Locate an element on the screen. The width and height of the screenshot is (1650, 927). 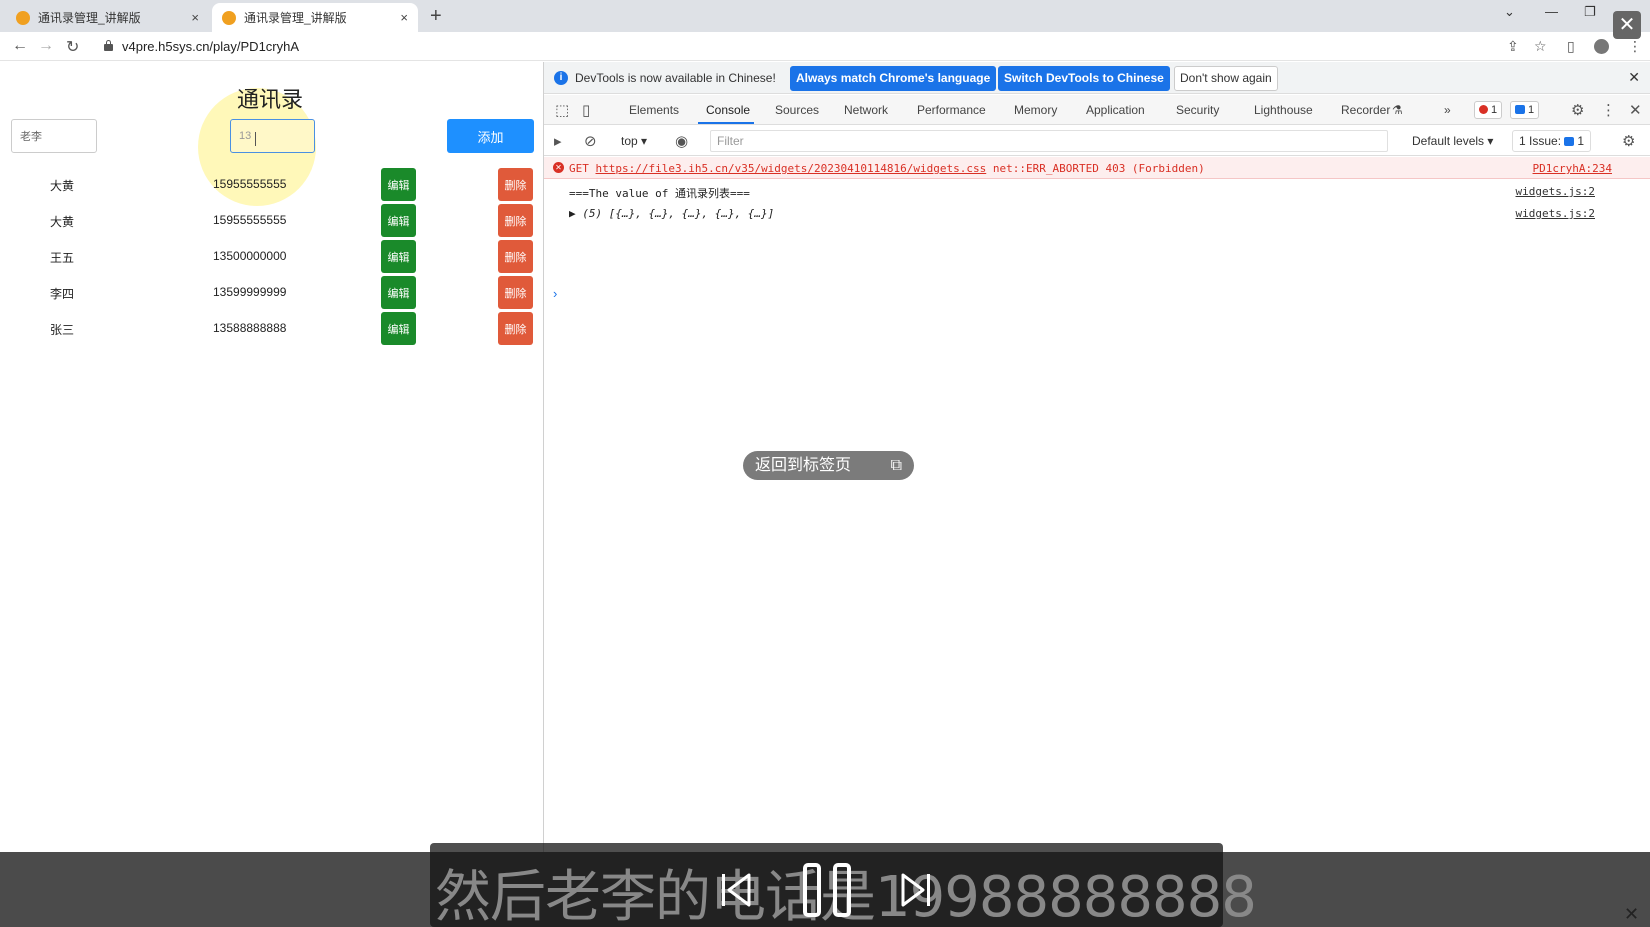
browser-tab-1: 通讯录管理_讲解版 × is located at coordinates (107, 17).